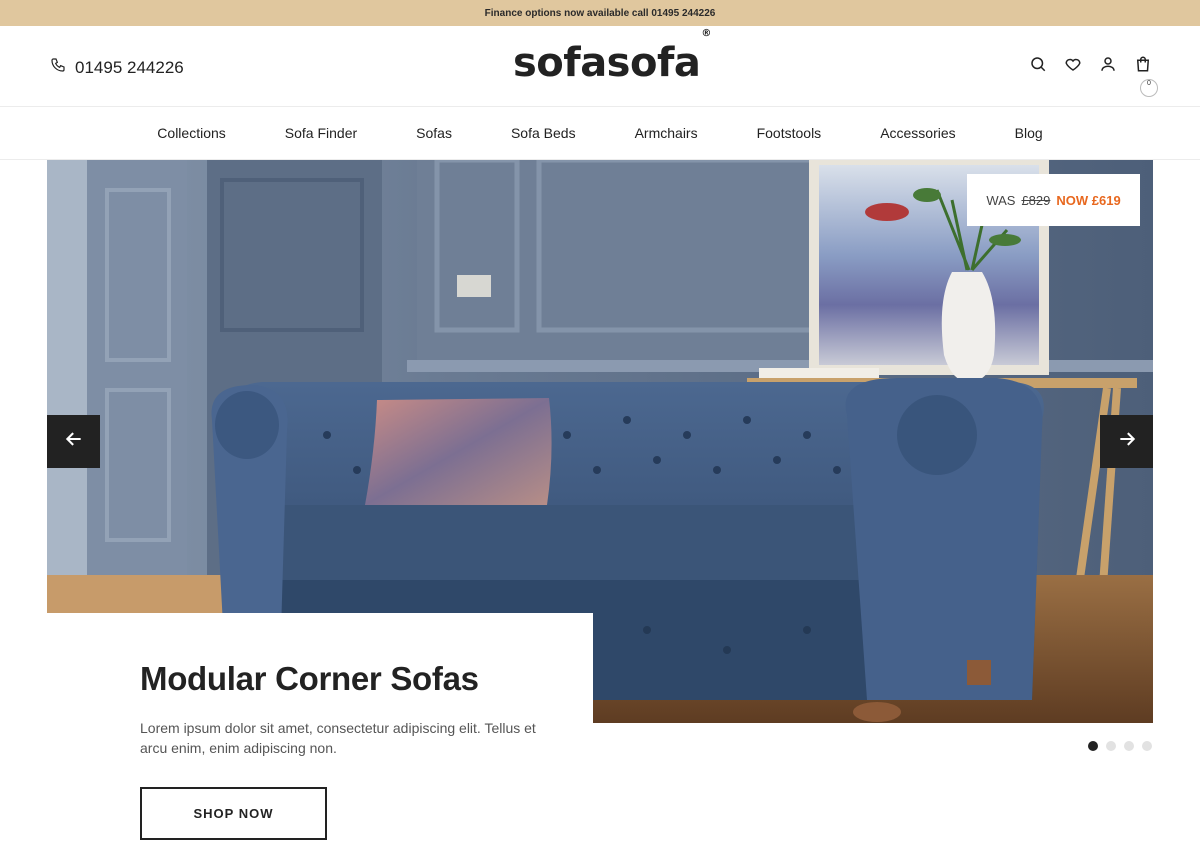  I want to click on phone-number: 01495 244226, so click(129, 67).